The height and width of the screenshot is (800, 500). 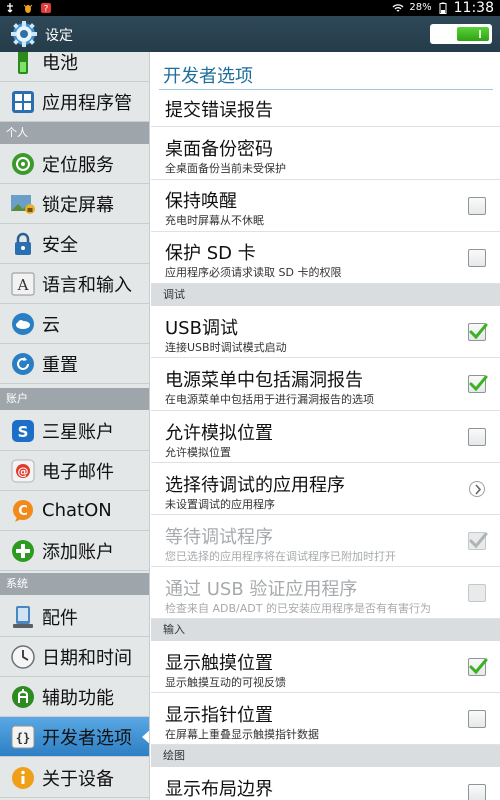 What do you see at coordinates (325, 258) in the screenshot?
I see `row-protect-sd-card: 保护 SD 卡 应用程序必须请求读取 SD 卡的权限` at bounding box center [325, 258].